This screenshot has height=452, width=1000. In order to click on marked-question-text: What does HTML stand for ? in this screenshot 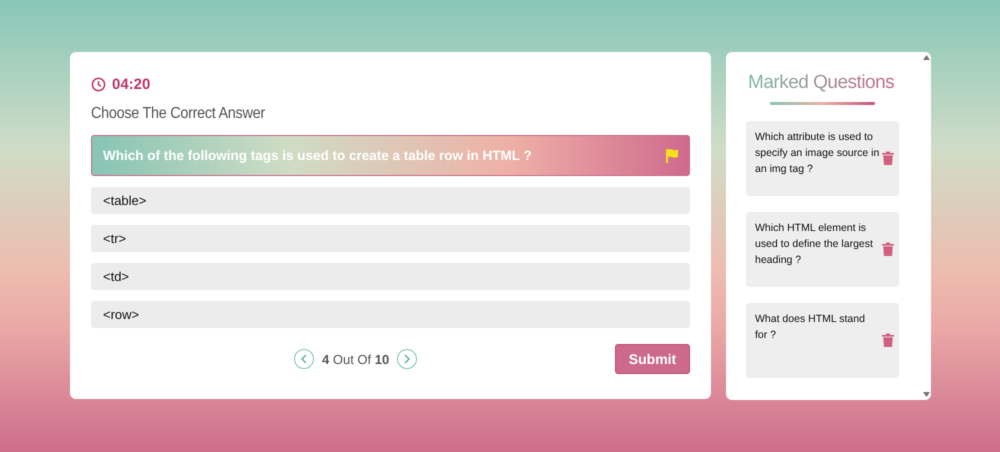, I will do `click(810, 327)`.